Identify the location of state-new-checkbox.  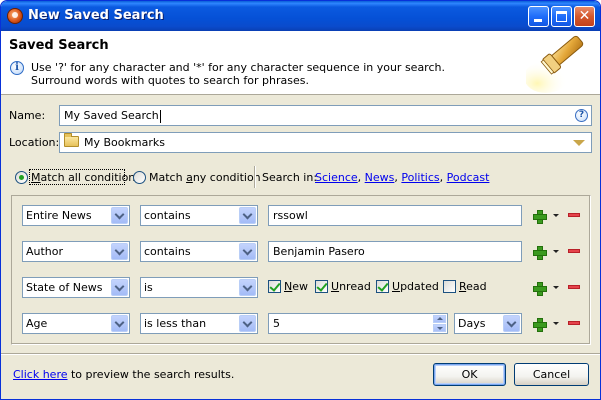
(274, 286).